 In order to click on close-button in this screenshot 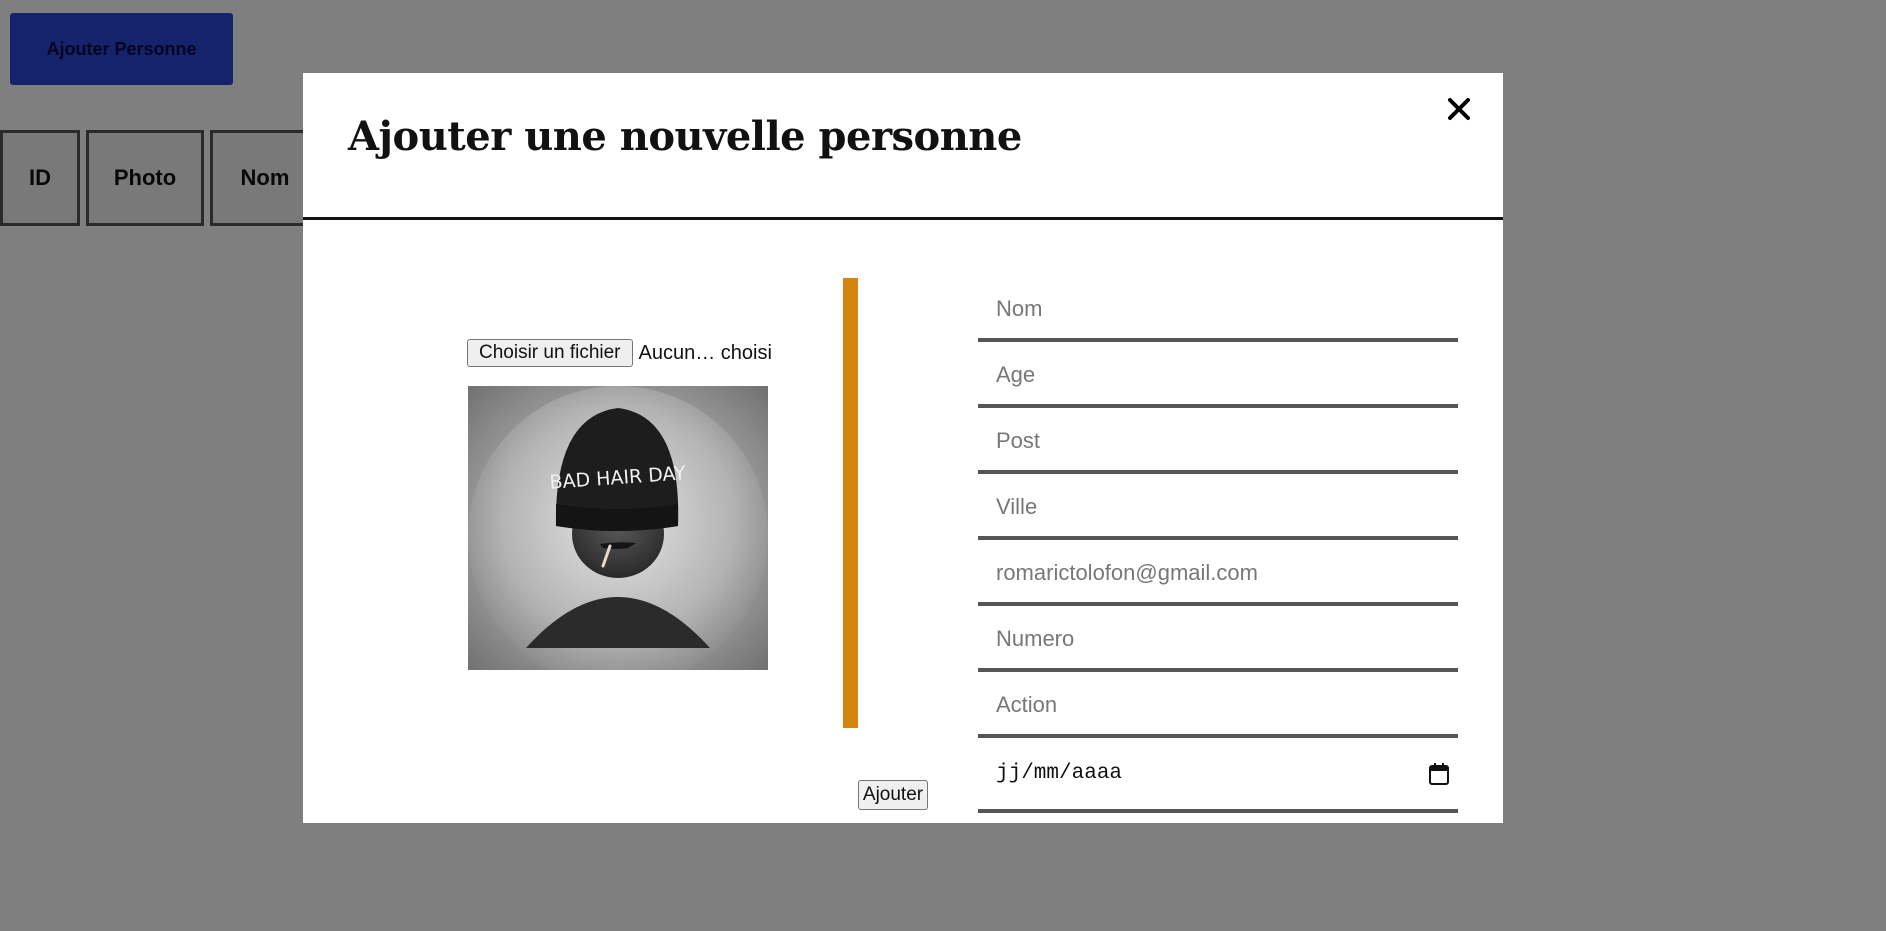, I will do `click(1459, 109)`.